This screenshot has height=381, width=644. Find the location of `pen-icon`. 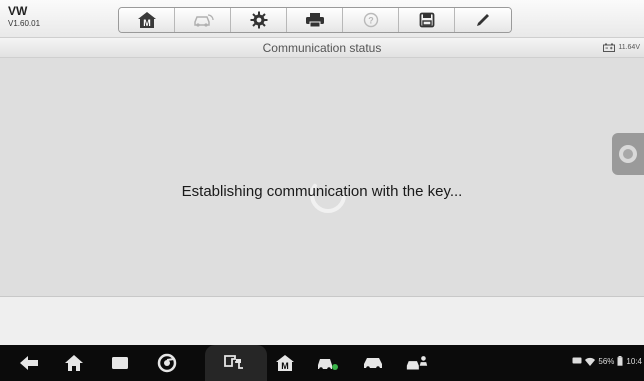

pen-icon is located at coordinates (483, 20).